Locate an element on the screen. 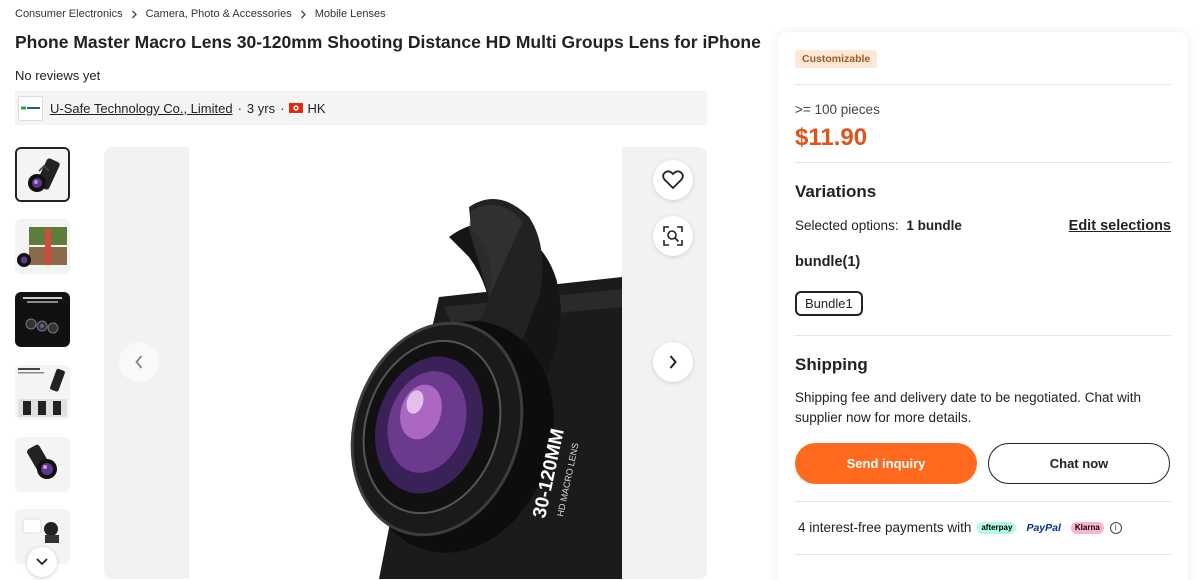  supplier-logo is located at coordinates (30, 108).